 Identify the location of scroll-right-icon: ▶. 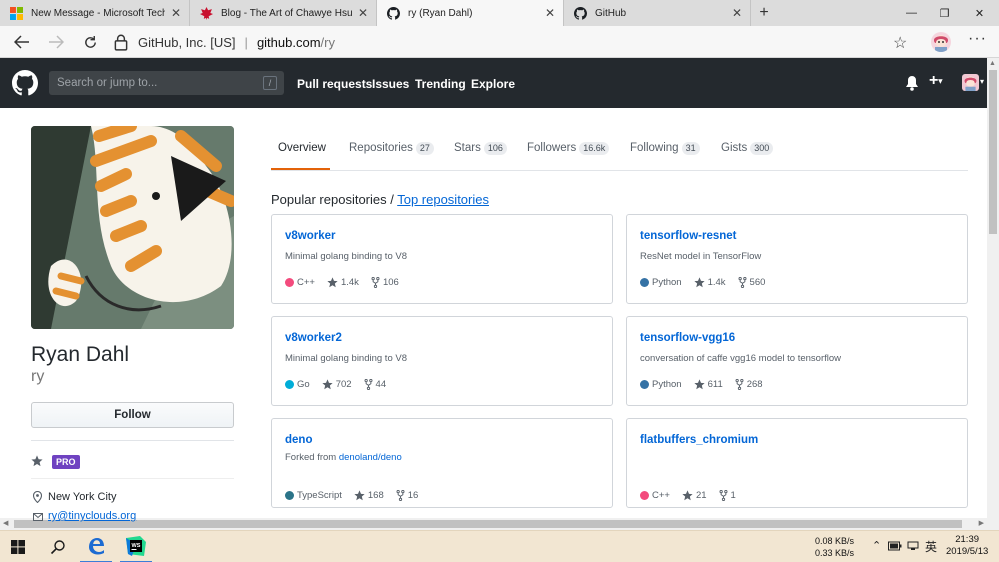
(981, 523).